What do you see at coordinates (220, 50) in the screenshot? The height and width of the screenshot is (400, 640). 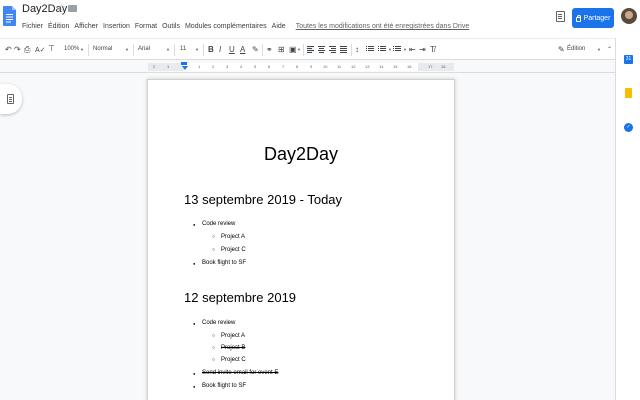 I see `italic-button: I` at bounding box center [220, 50].